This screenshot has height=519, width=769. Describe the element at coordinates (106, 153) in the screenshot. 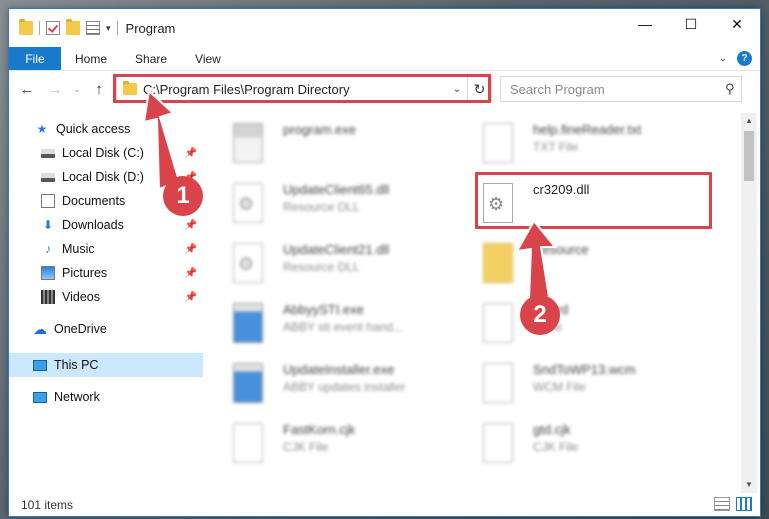

I see `sidebar-item-local-disk-c: Local Disk (C:) 📌` at that location.